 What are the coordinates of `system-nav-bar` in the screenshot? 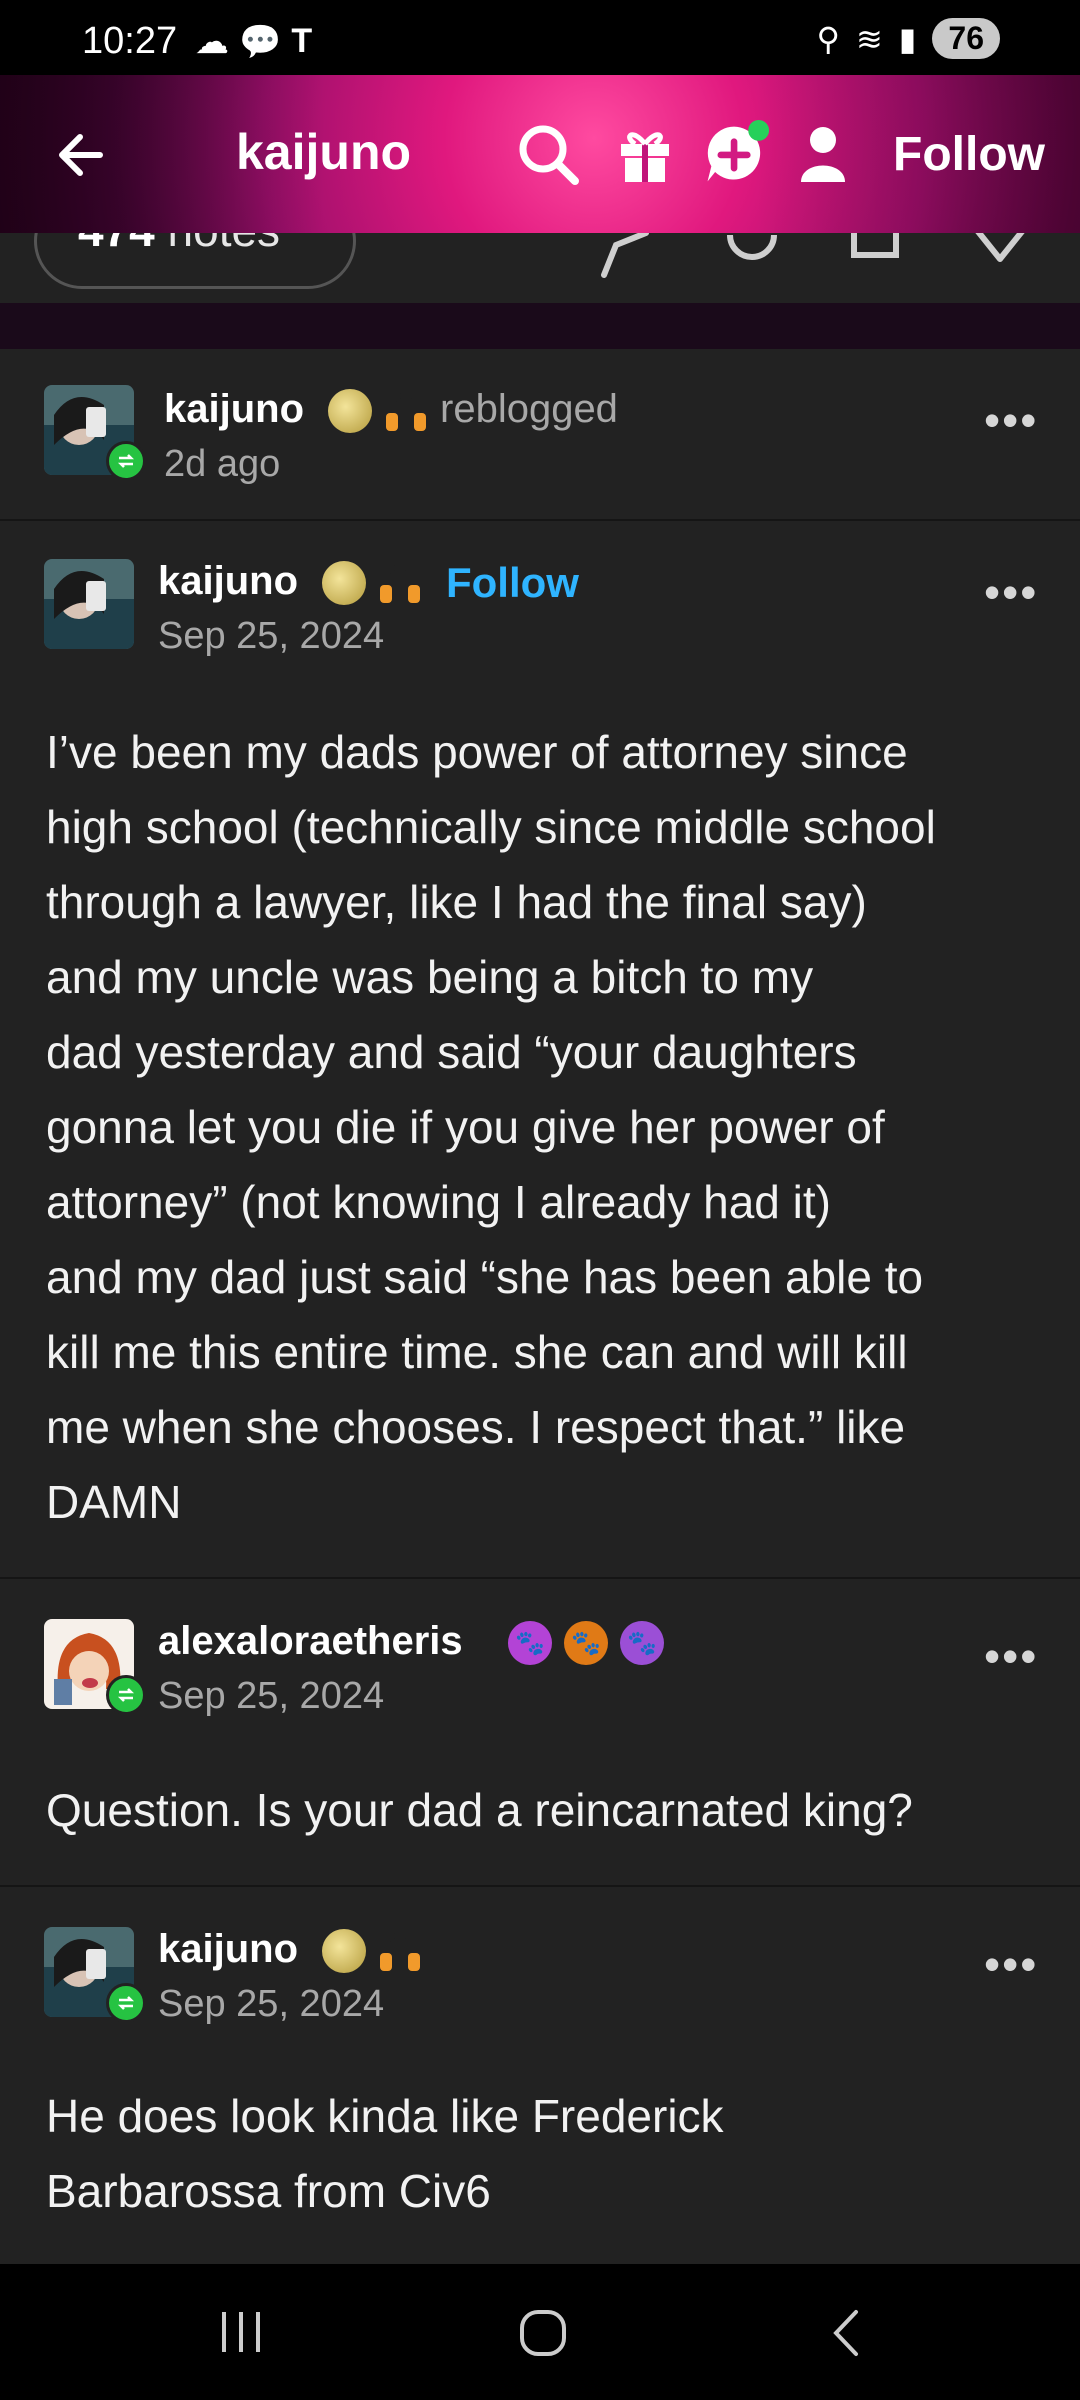 It's located at (540, 2332).